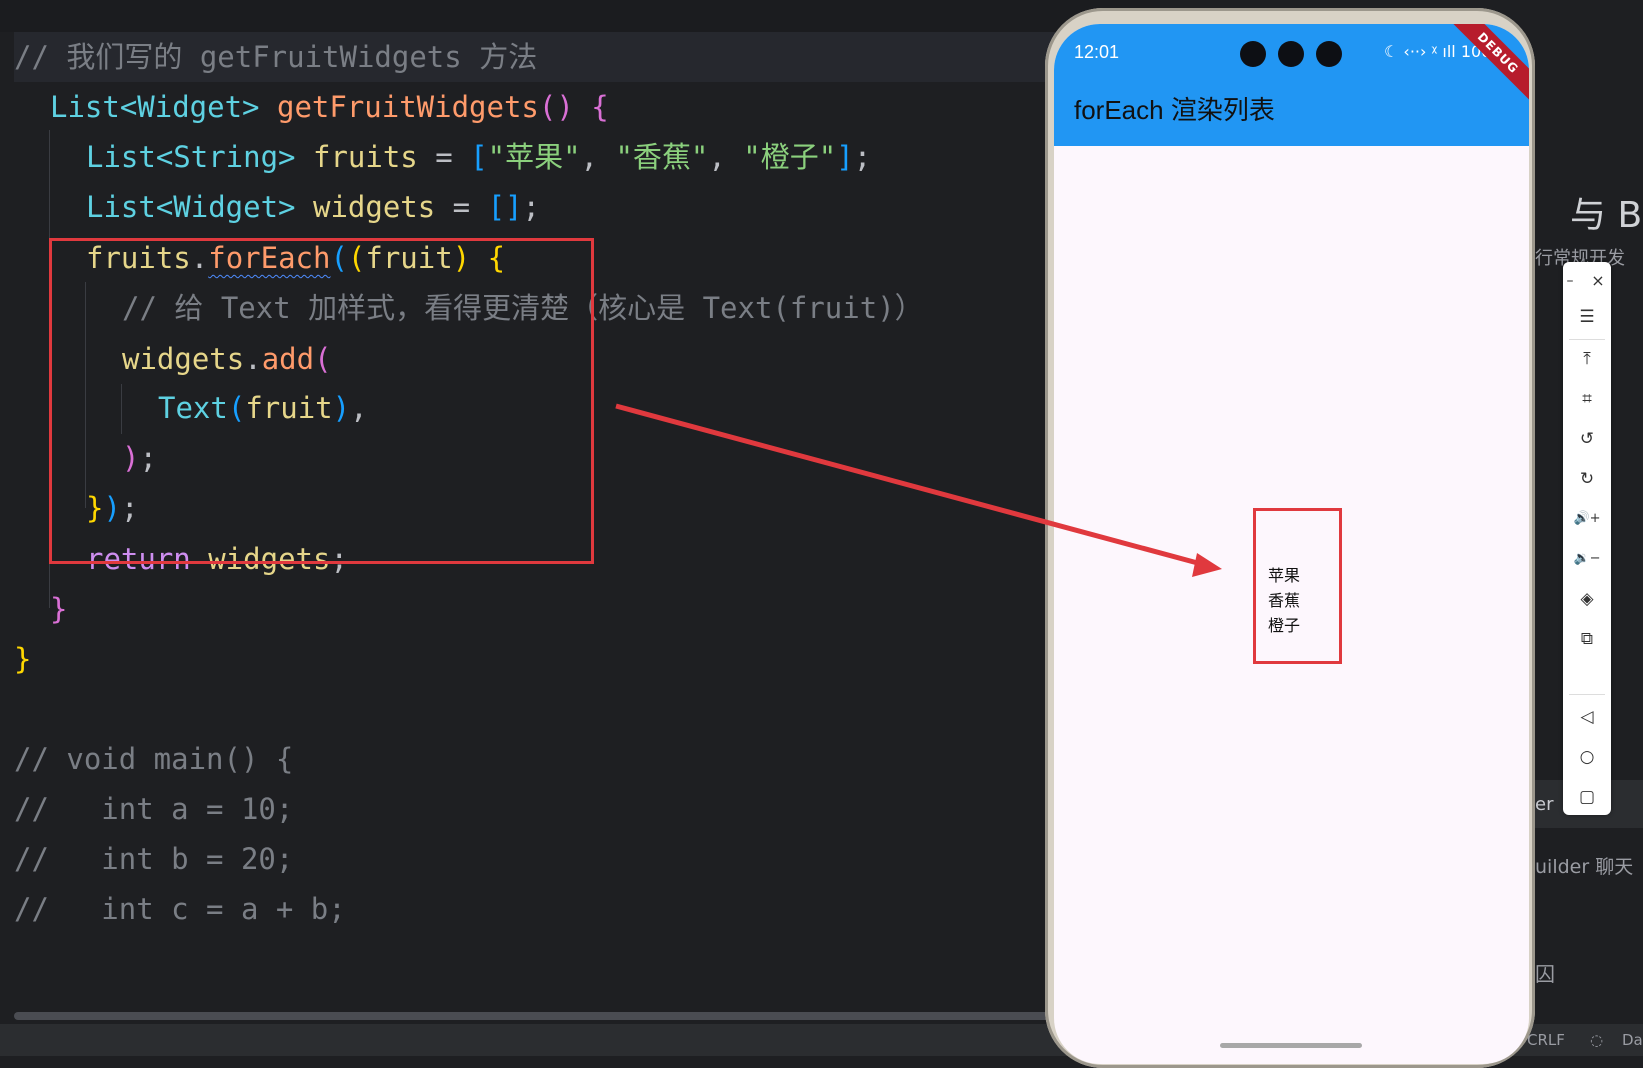 This screenshot has height=1068, width=1643. What do you see at coordinates (1587, 317) in the screenshot?
I see `menu-icon: ☰` at bounding box center [1587, 317].